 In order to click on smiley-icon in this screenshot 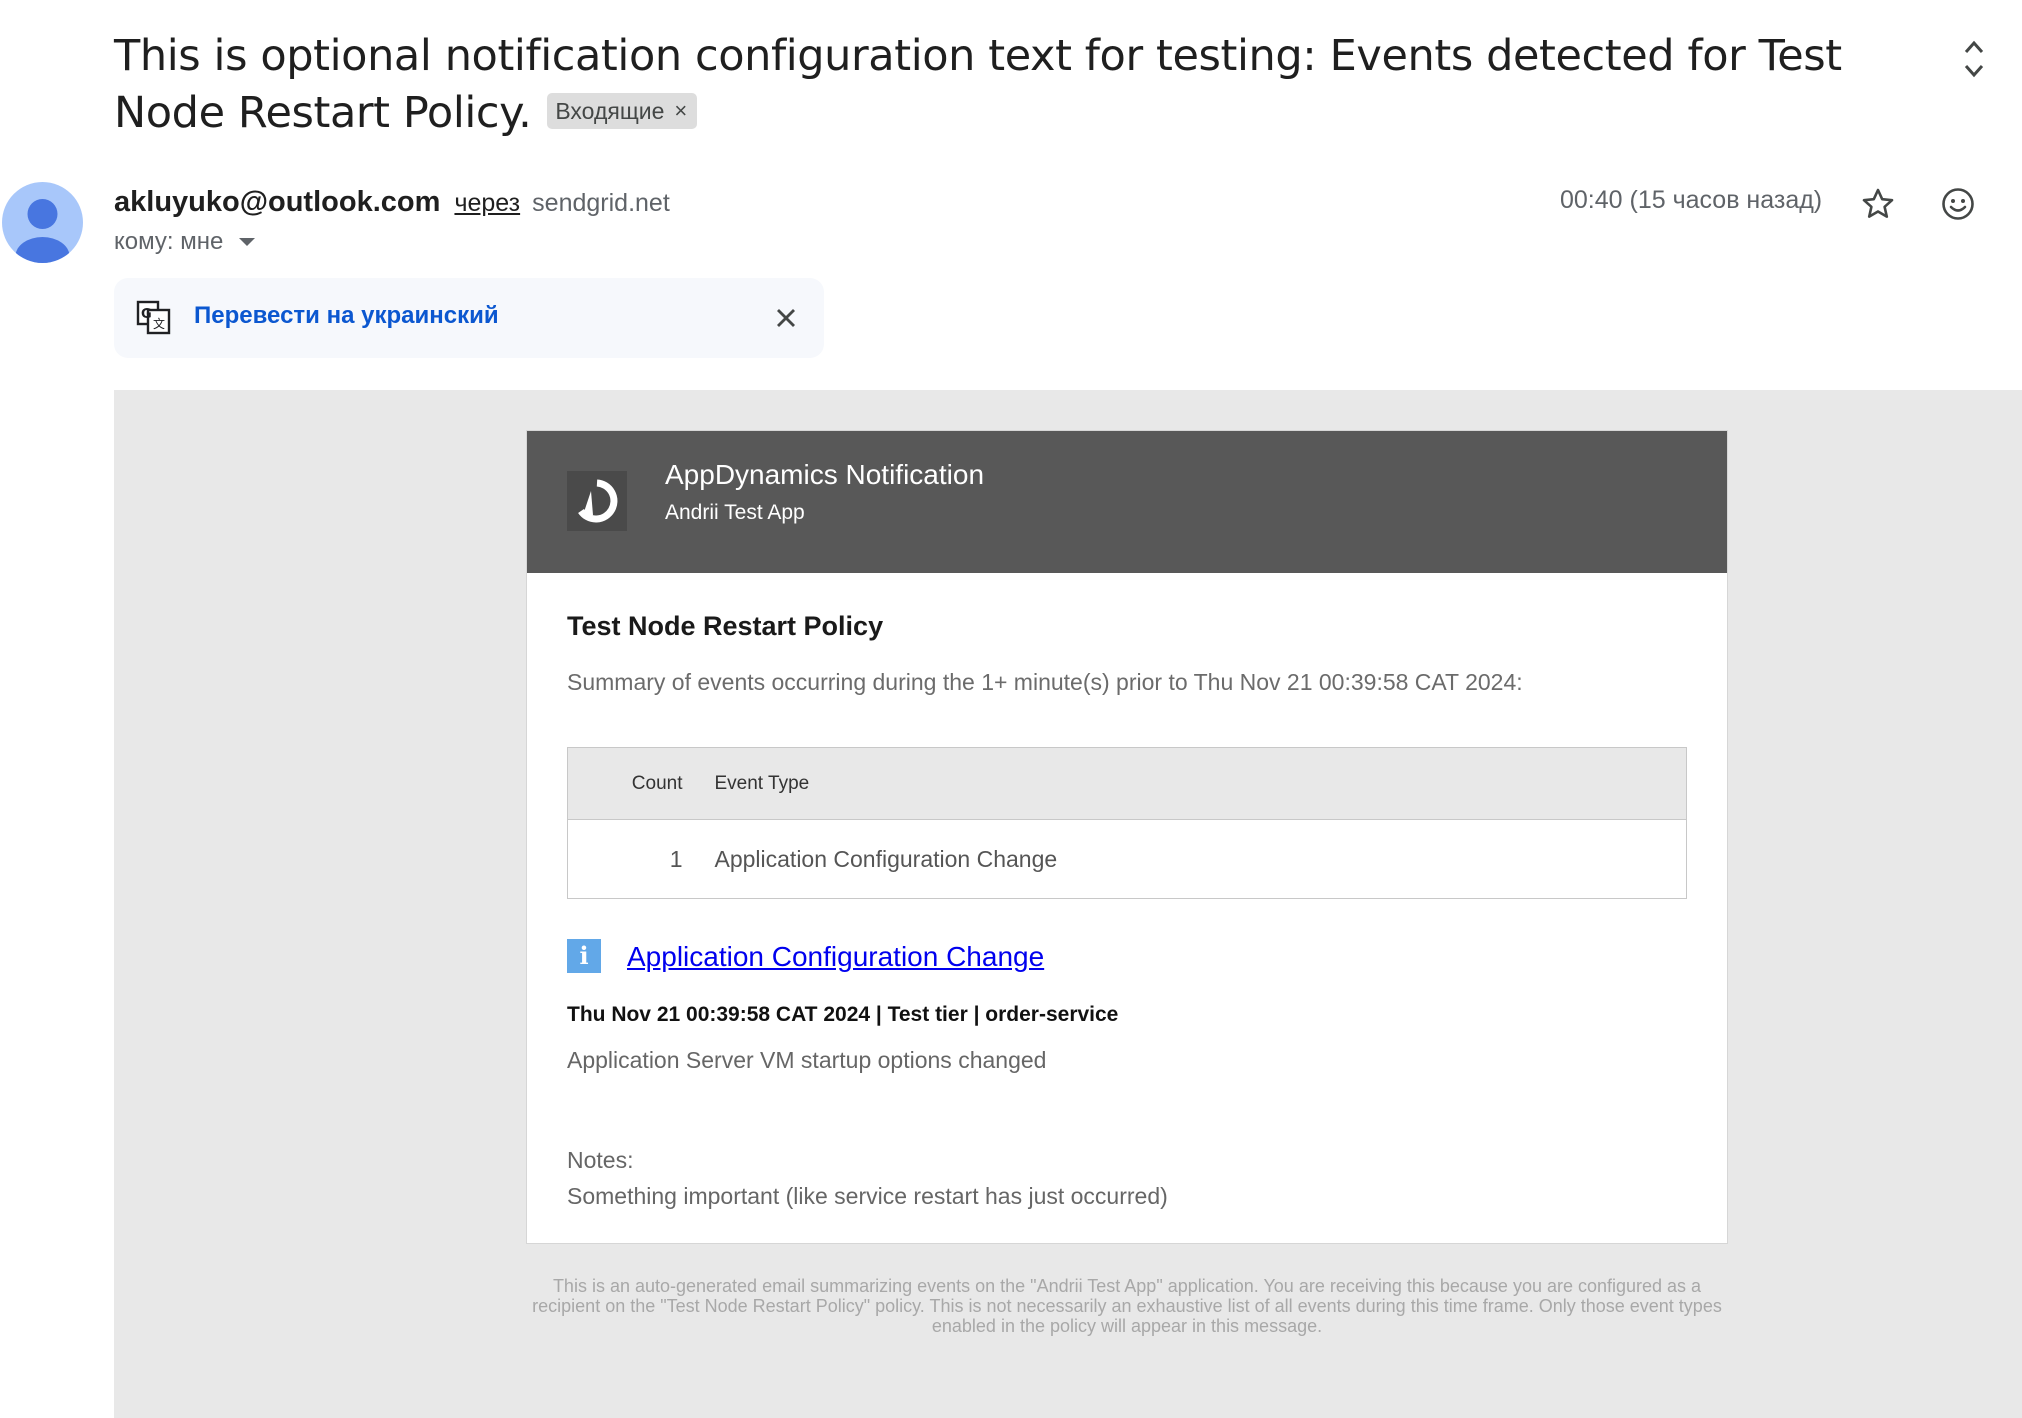, I will do `click(1958, 204)`.